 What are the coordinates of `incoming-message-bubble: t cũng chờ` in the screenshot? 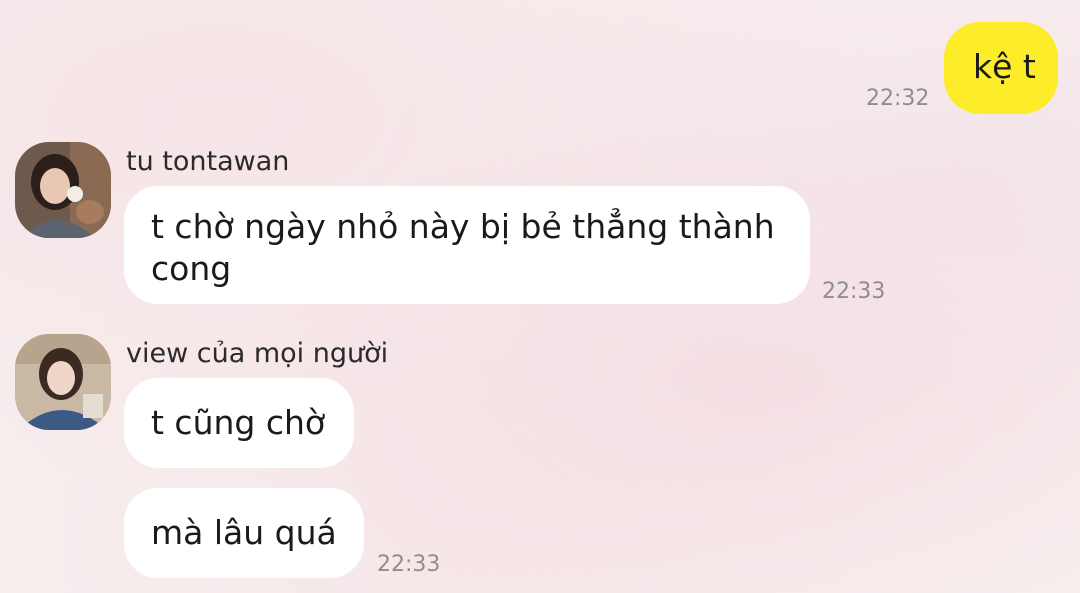 It's located at (239, 423).